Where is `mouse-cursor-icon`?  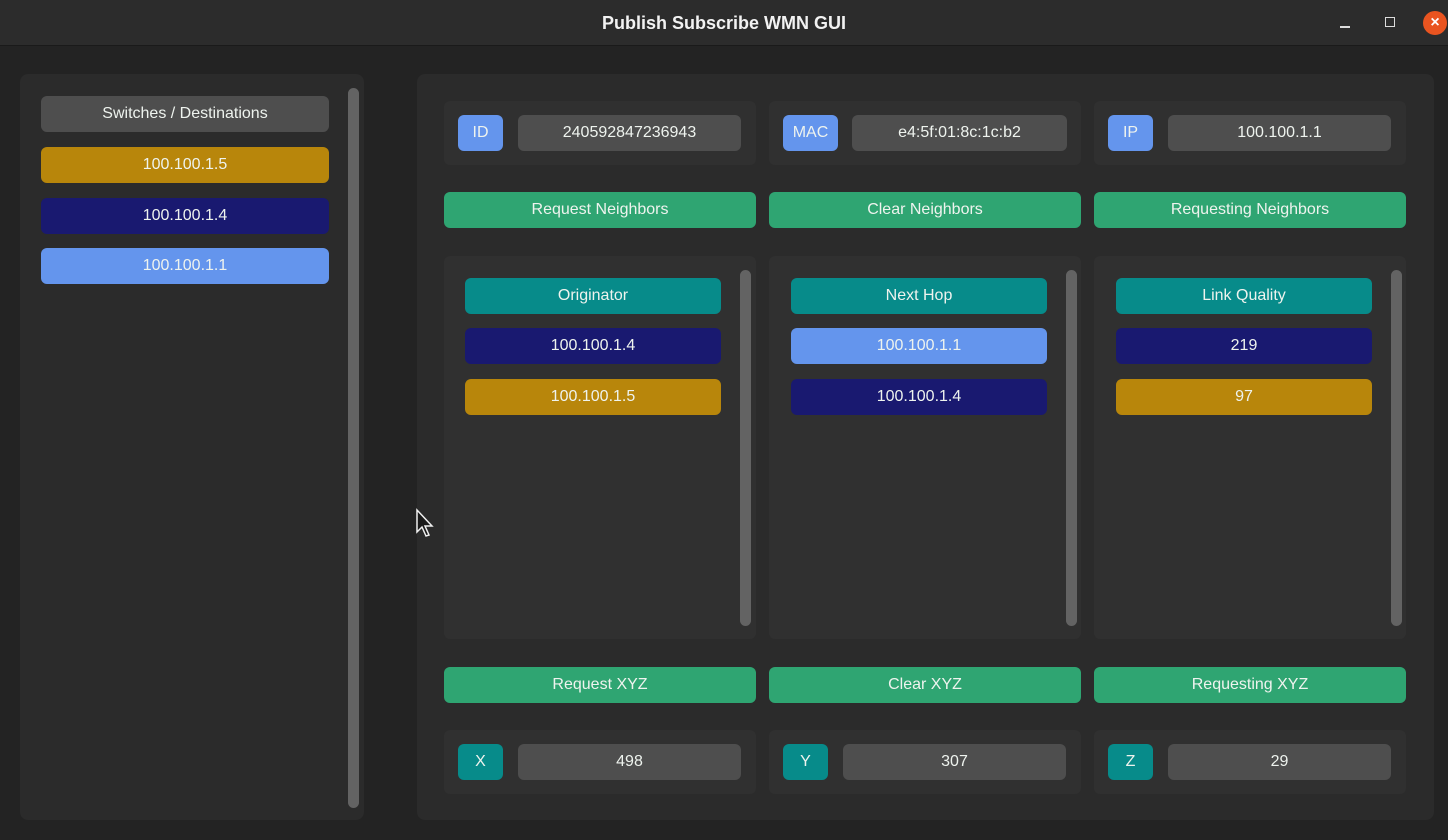 mouse-cursor-icon is located at coordinates (425, 522).